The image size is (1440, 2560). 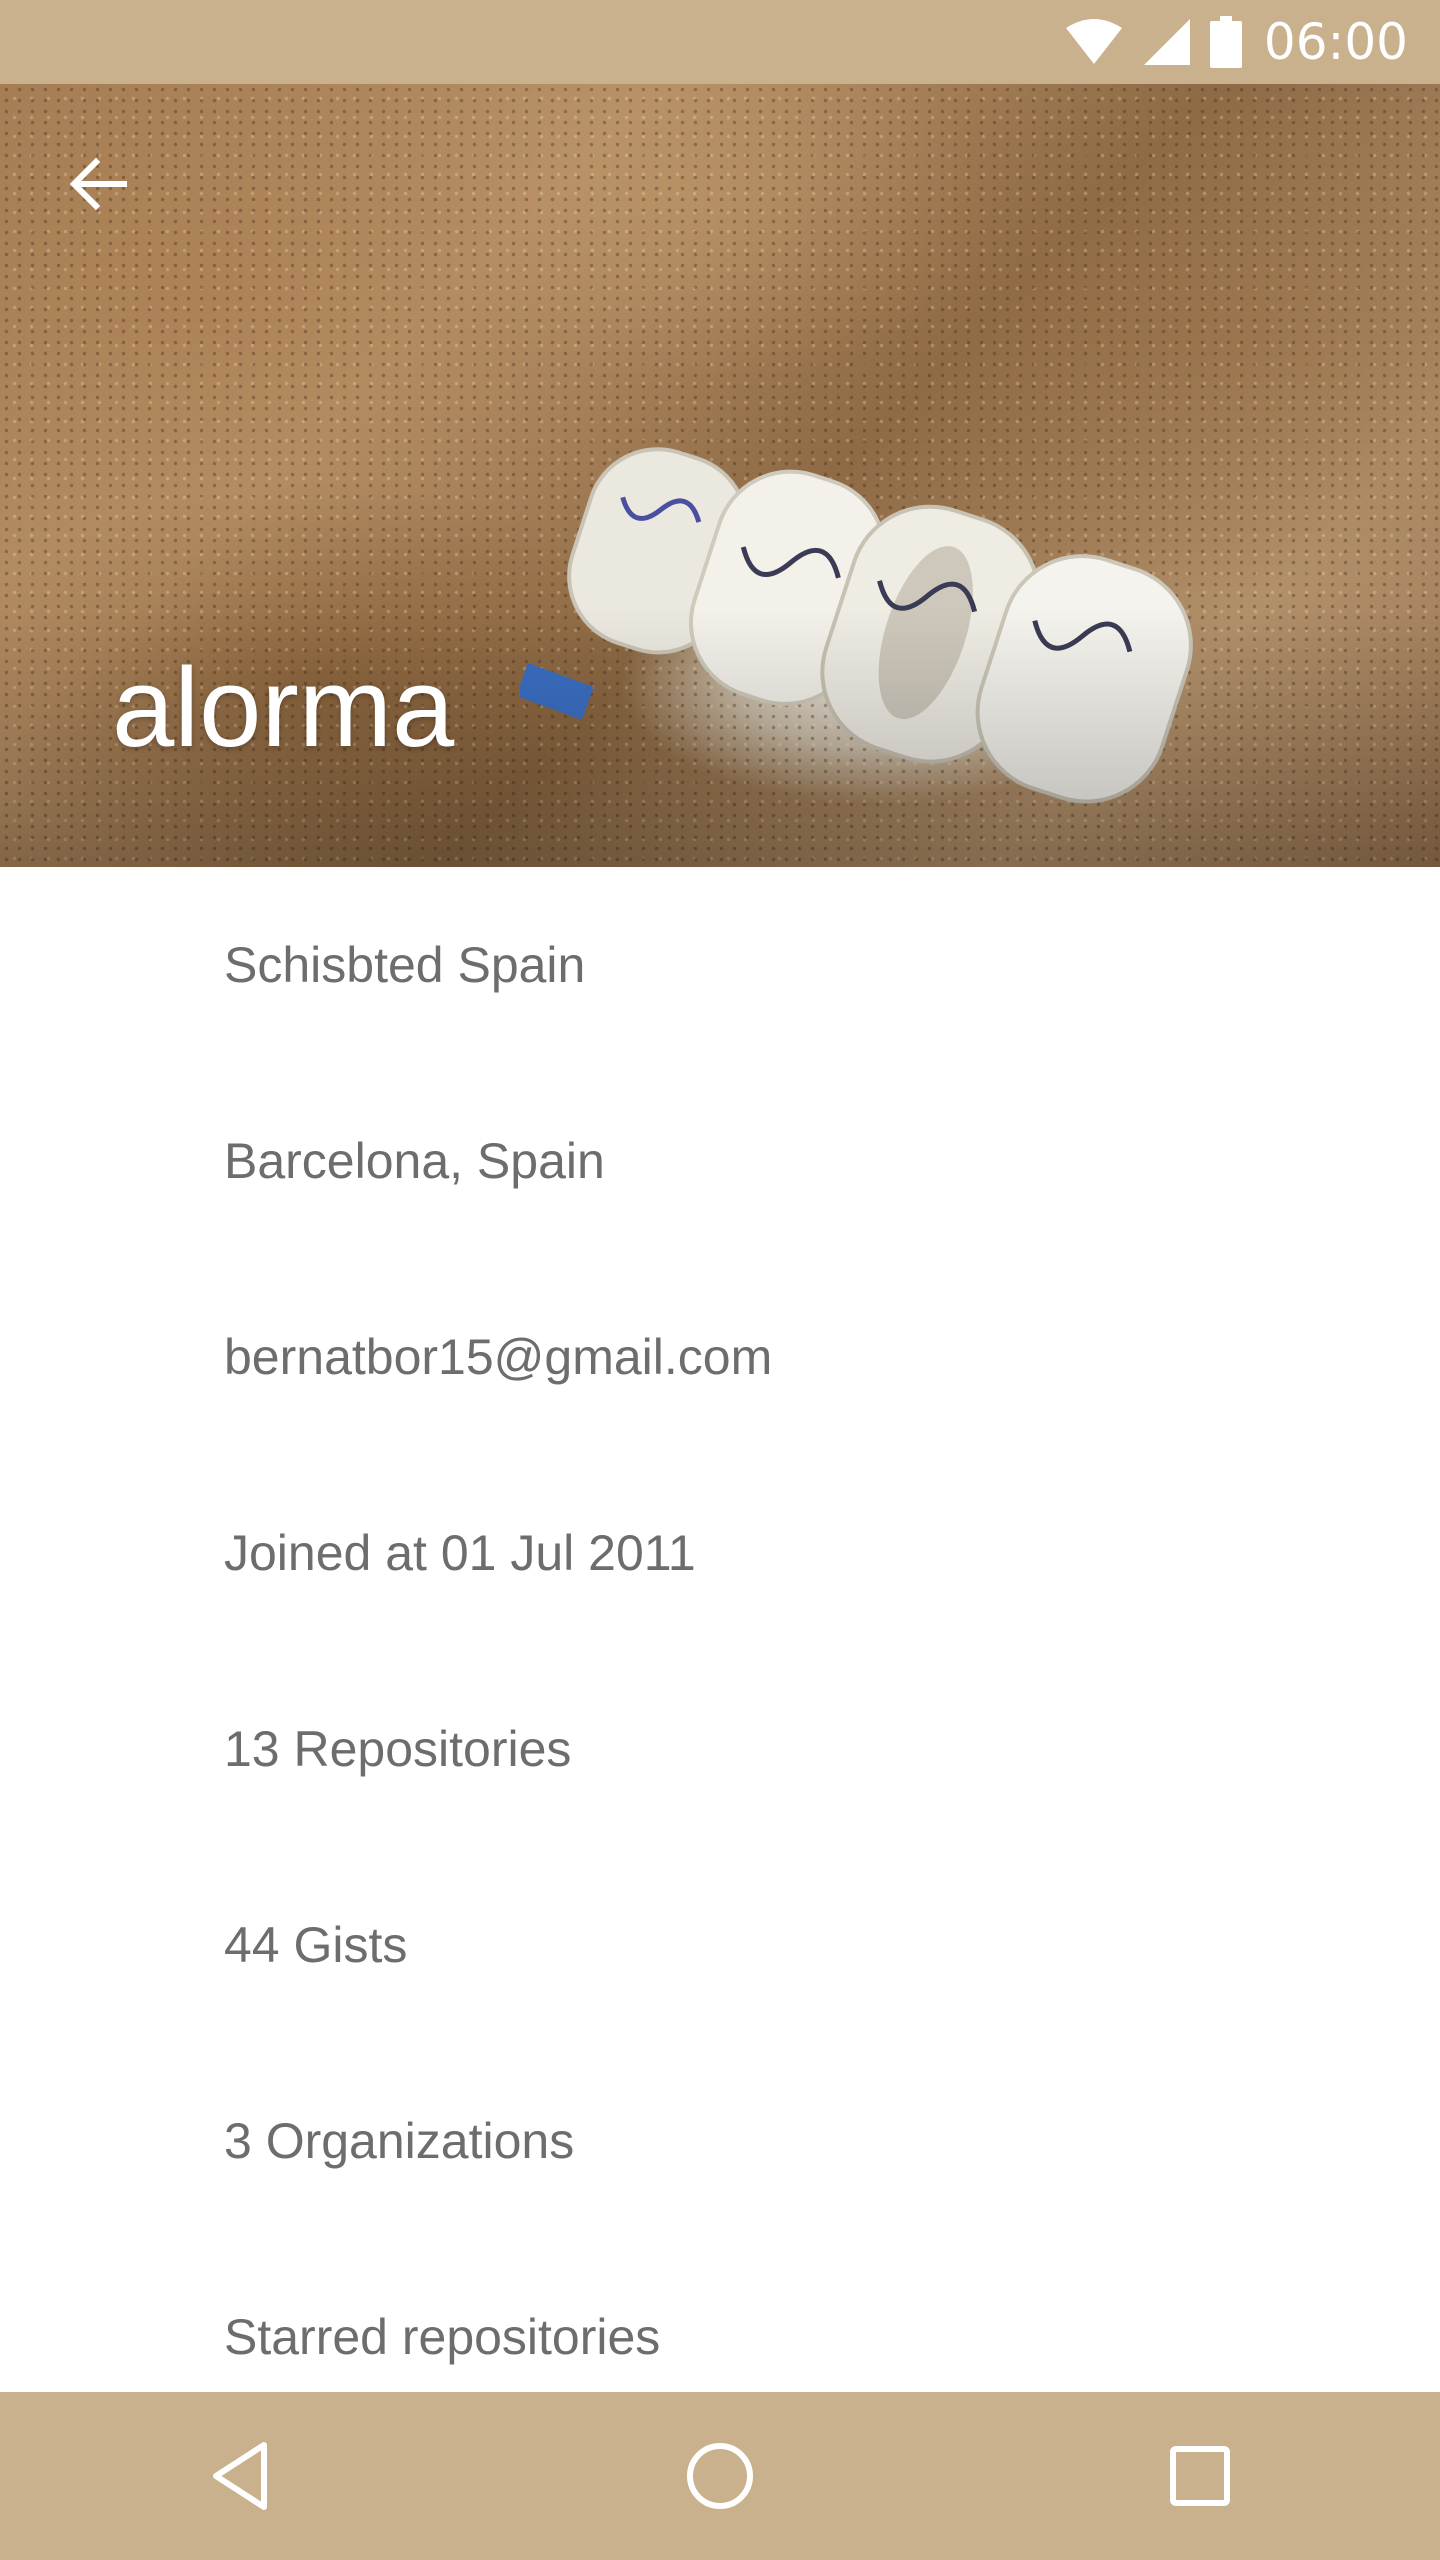 What do you see at coordinates (720, 965) in the screenshot?
I see `detail-company: Schisbted Spain` at bounding box center [720, 965].